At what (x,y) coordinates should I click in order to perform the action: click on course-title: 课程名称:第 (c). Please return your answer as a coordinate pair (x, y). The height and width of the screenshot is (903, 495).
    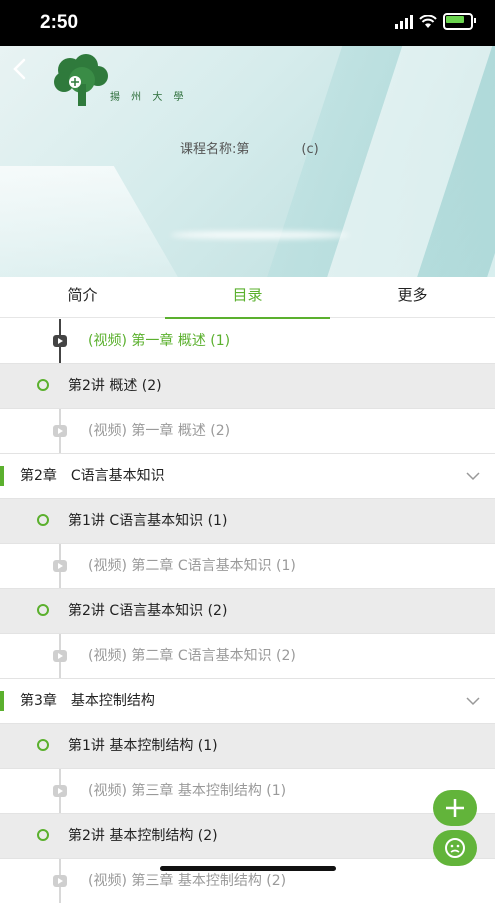
    Looking at the image, I should click on (249, 149).